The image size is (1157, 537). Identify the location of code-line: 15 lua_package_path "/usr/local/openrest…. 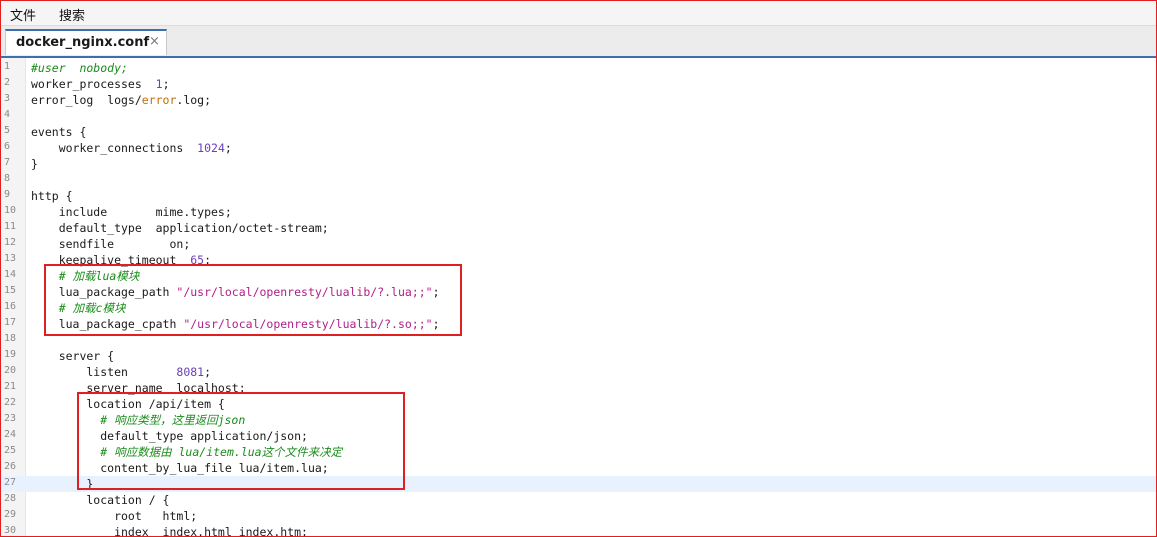
(578, 292).